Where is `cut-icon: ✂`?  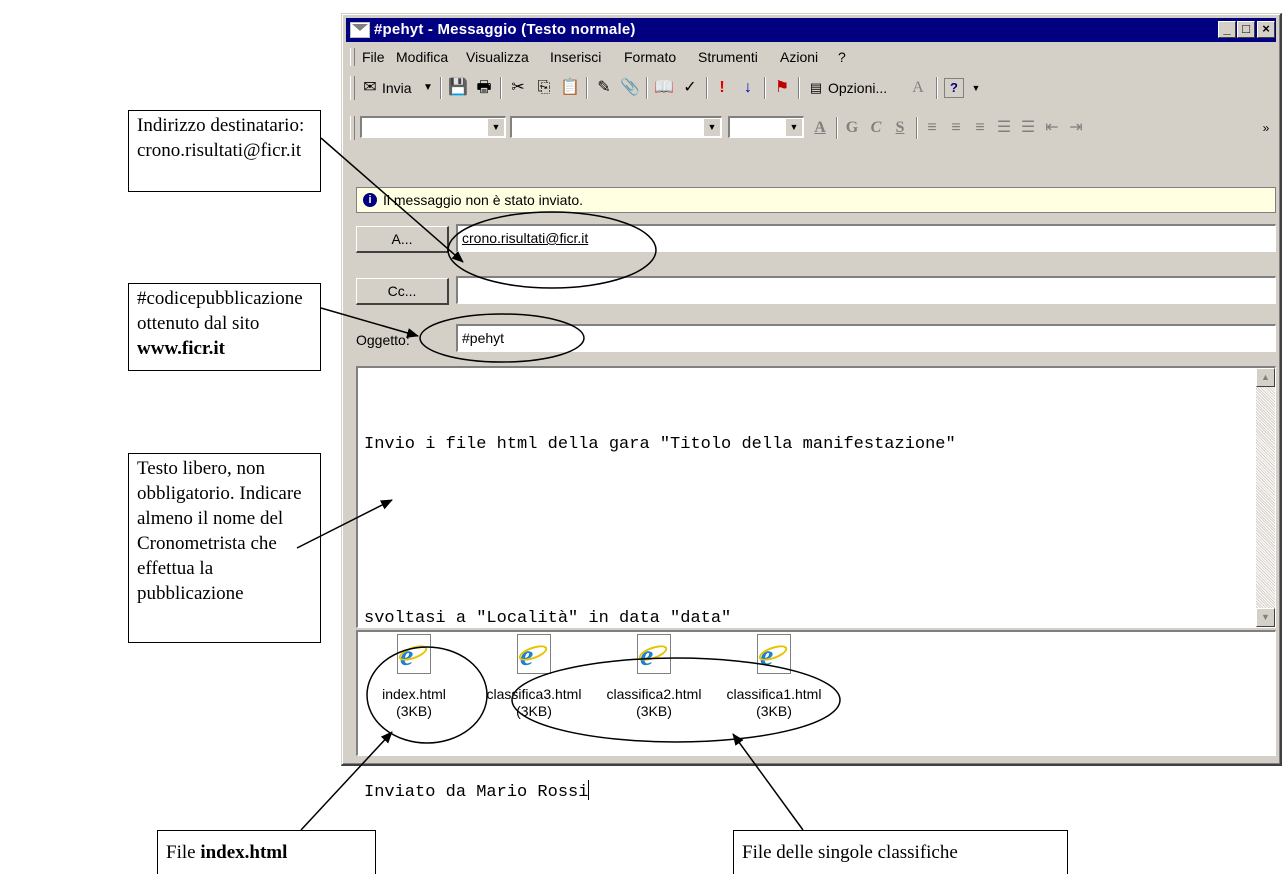 cut-icon: ✂ is located at coordinates (518, 88).